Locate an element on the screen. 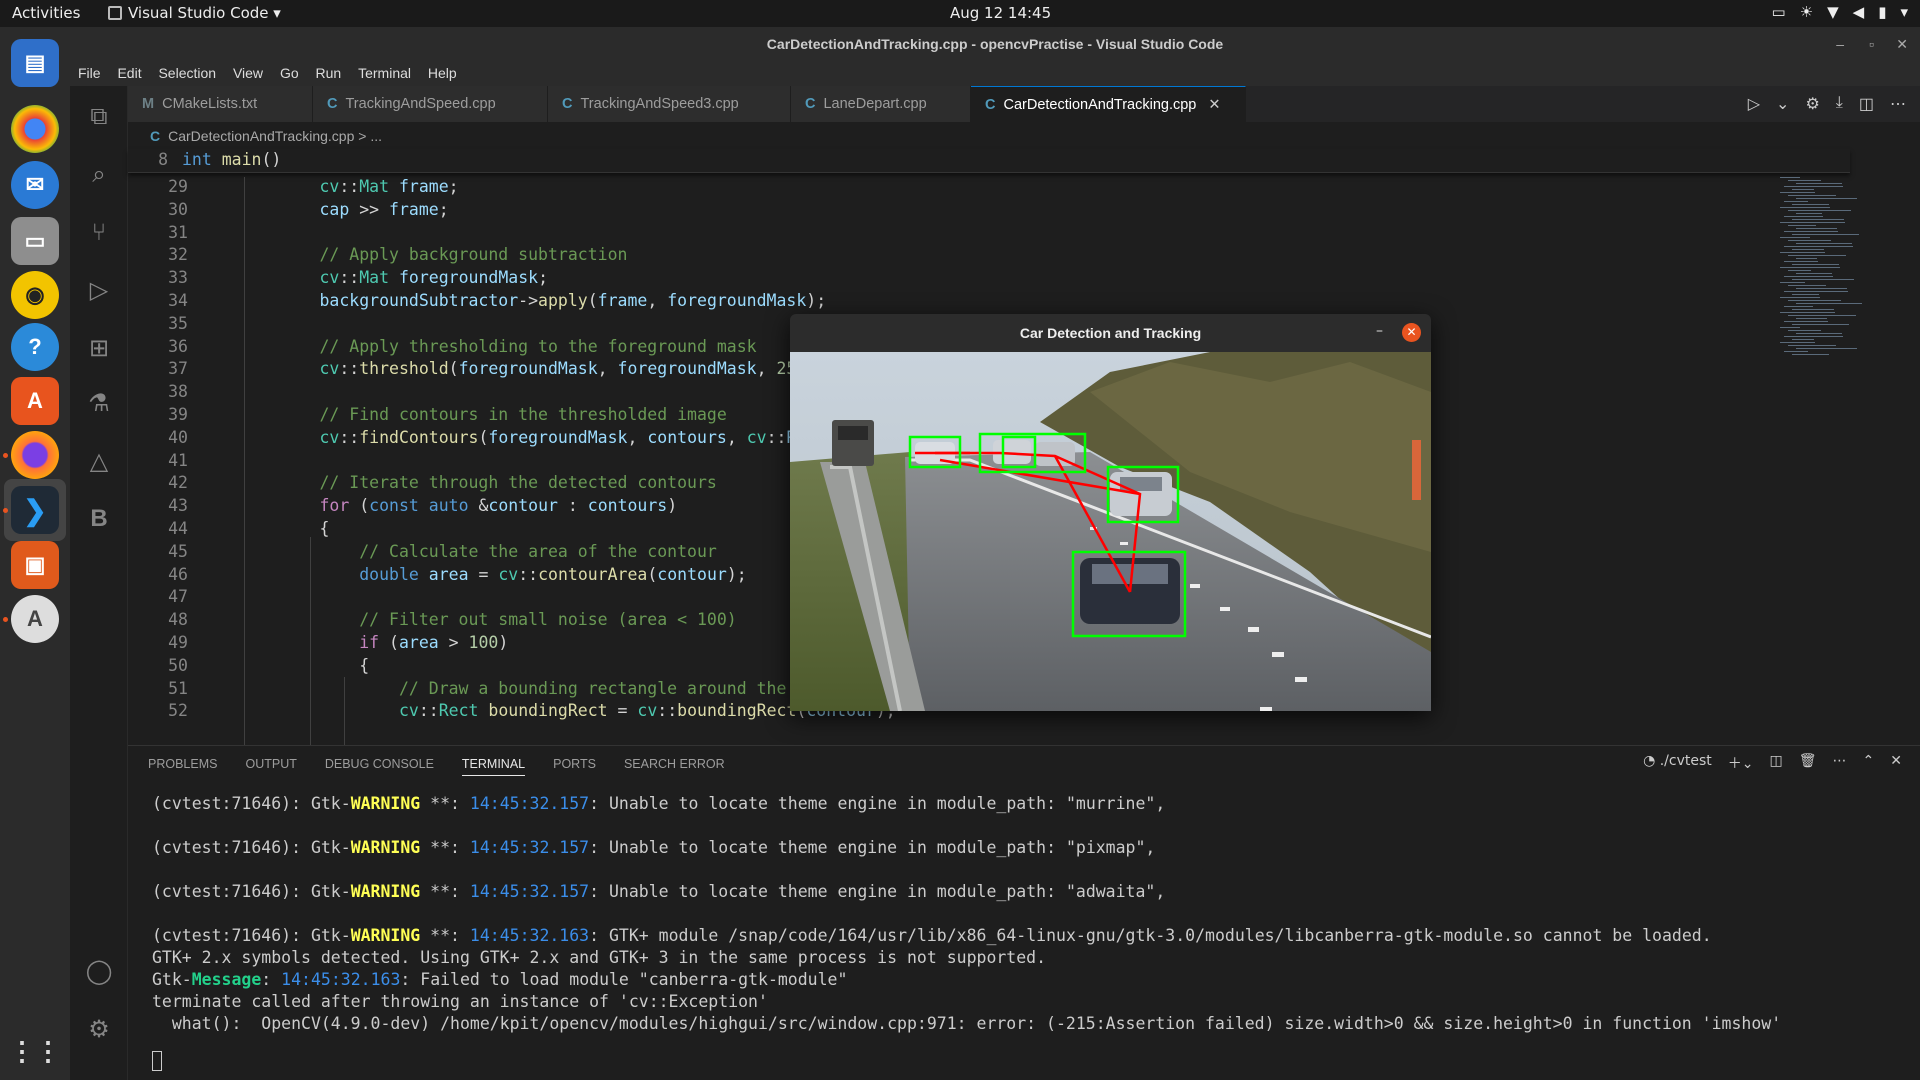 The width and height of the screenshot is (1920, 1080). opencv-window: Car Detection and Tracking – ✕ is located at coordinates (1110, 512).